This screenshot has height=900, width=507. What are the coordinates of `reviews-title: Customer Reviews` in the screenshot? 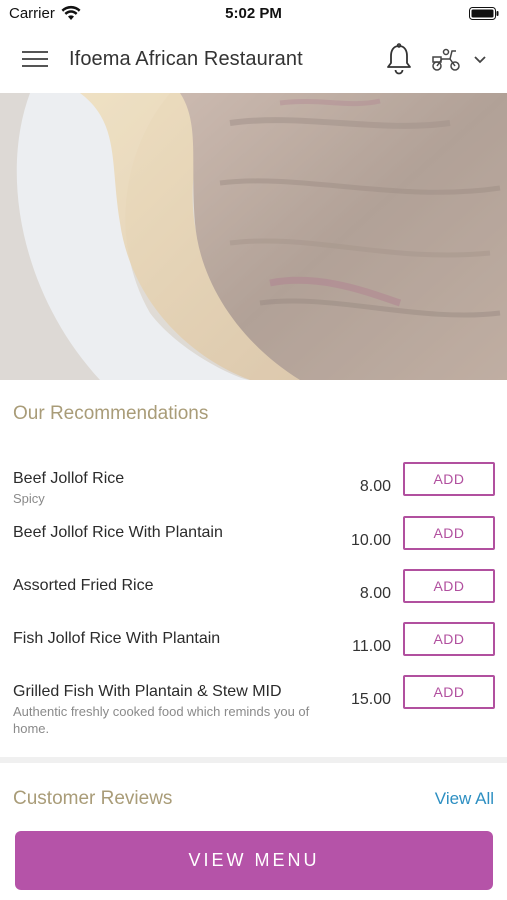 It's located at (93, 798).